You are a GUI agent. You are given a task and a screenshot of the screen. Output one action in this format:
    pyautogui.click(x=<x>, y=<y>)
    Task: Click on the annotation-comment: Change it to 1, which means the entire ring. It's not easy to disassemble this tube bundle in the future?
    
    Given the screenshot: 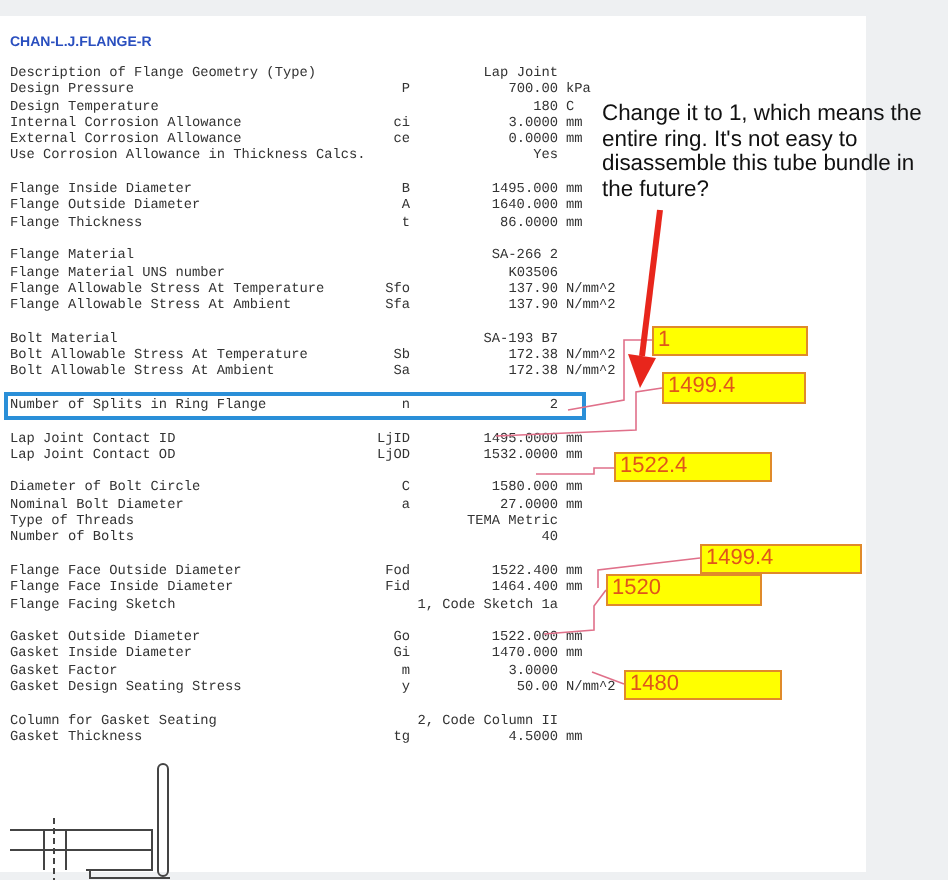 What is the action you would take?
    pyautogui.click(x=763, y=152)
    